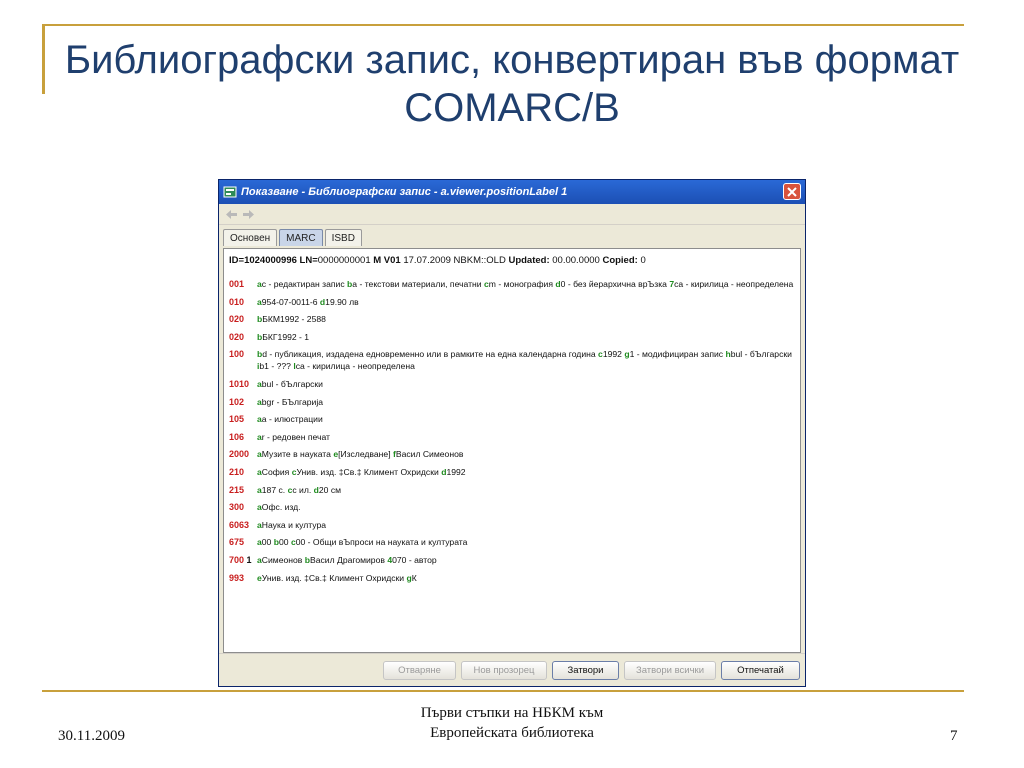  What do you see at coordinates (308, 302) in the screenshot?
I see `marc-field-content: a954-07-0011-6 d19.90 лв` at bounding box center [308, 302].